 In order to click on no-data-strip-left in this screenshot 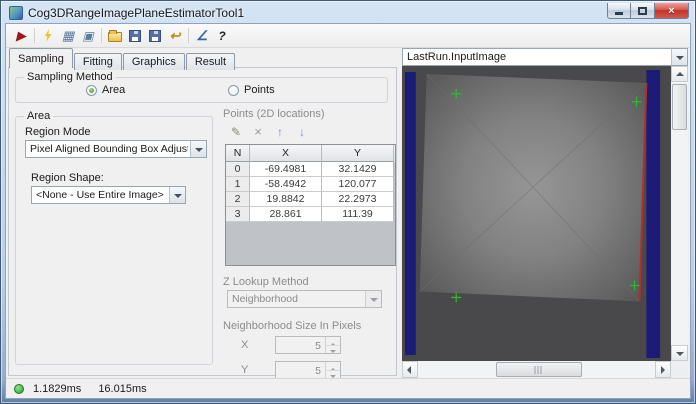, I will do `click(410, 213)`.